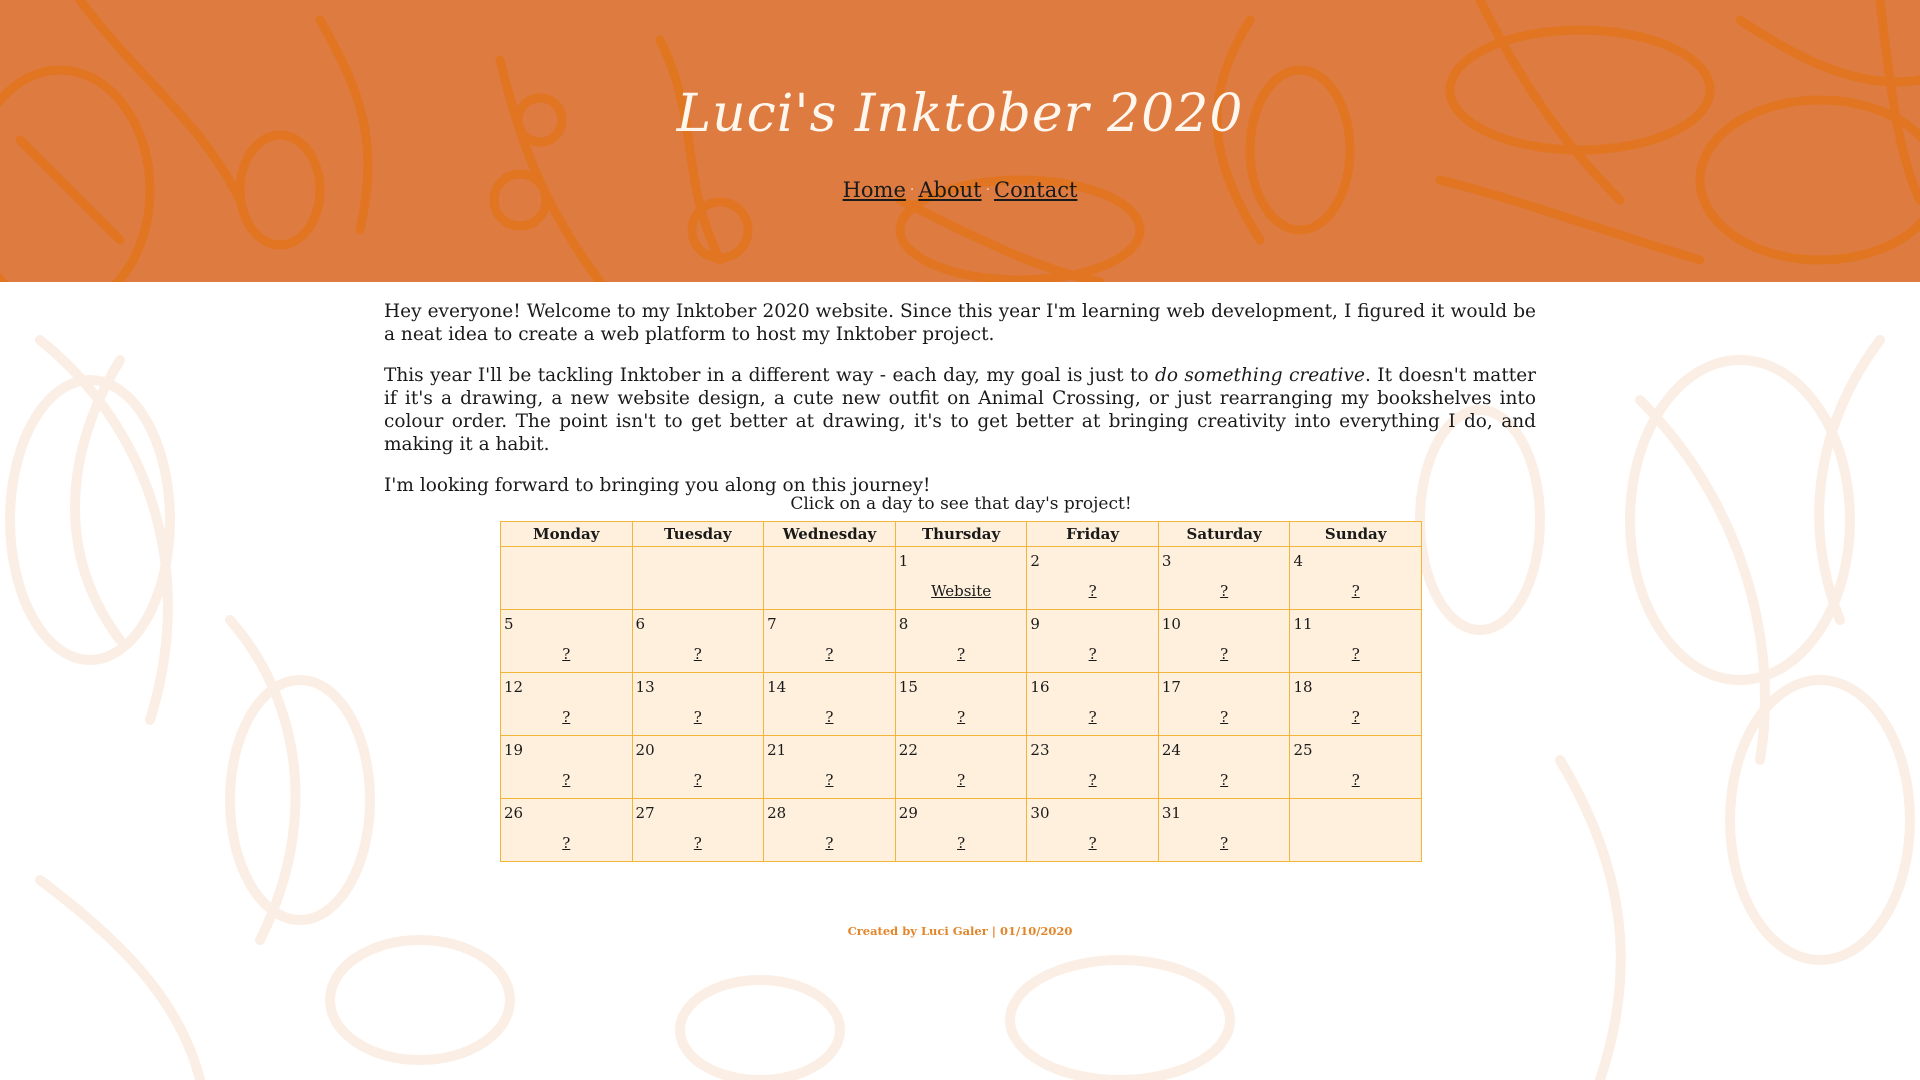 This screenshot has width=1920, height=1080. I want to click on nav-link-home: Home, so click(874, 190).